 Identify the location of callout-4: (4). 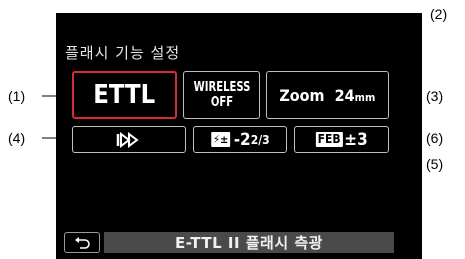
(17, 138).